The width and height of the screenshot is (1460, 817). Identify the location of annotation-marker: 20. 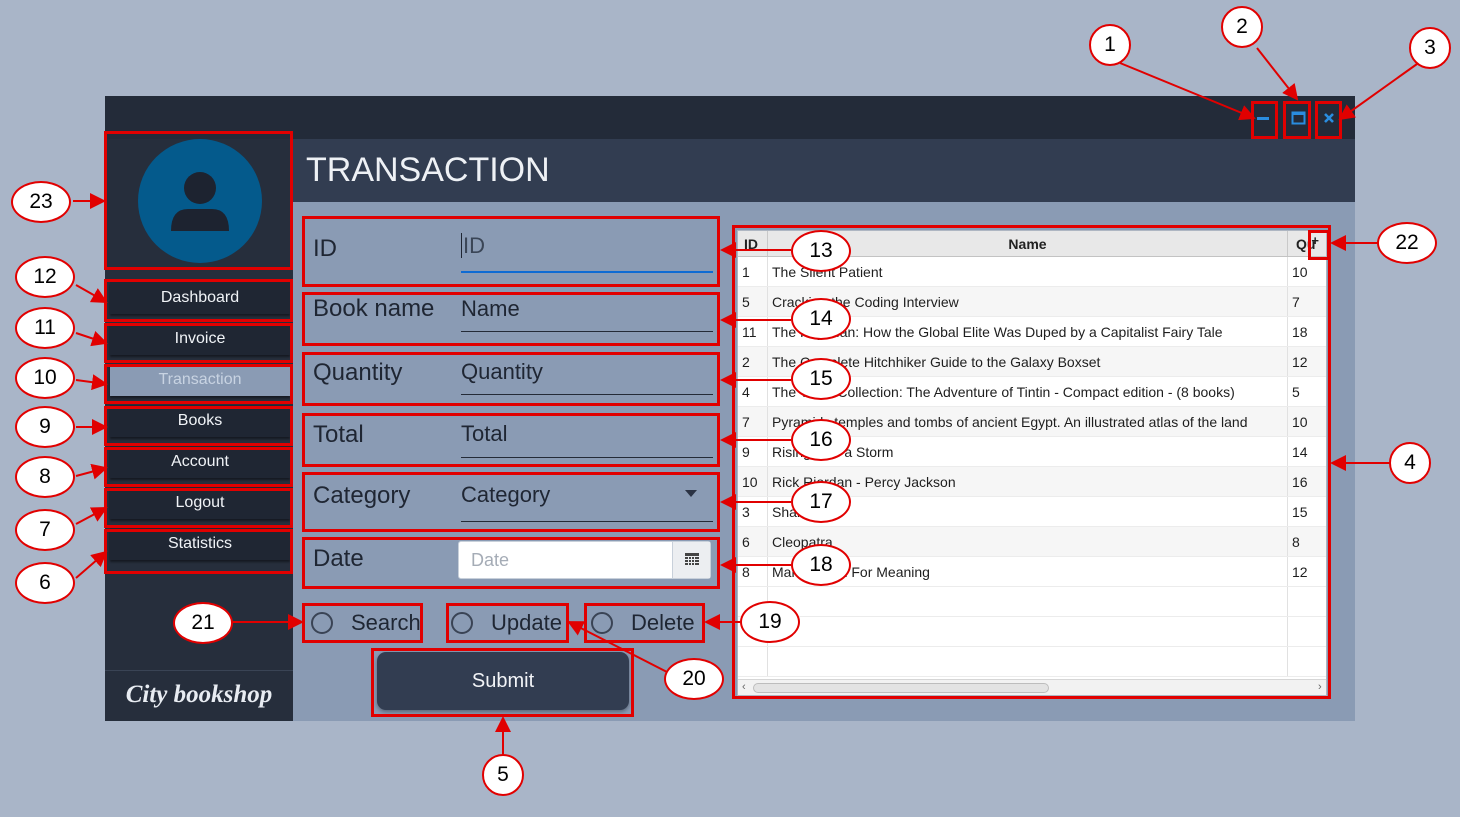
(694, 679).